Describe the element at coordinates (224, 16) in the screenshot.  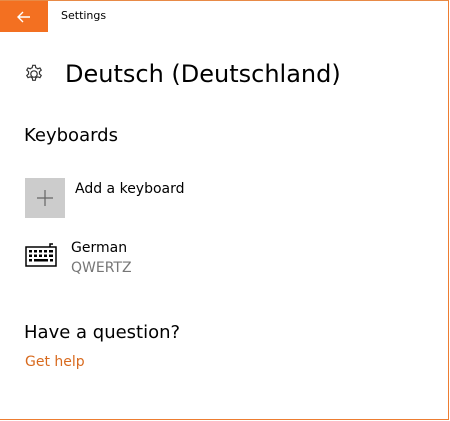
I see `title-bar: Settings` at that location.